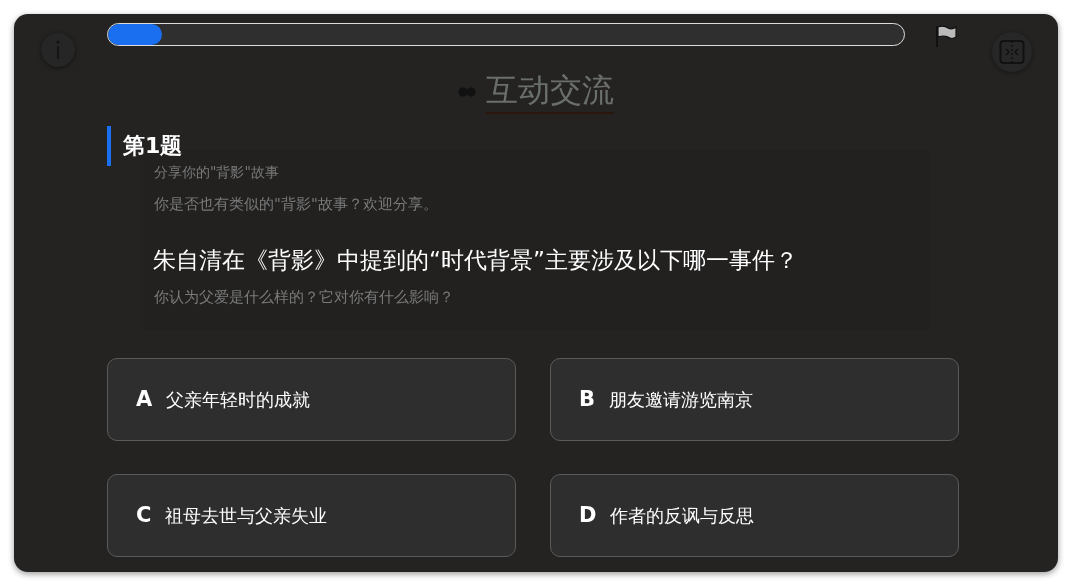 The width and height of the screenshot is (1080, 584). I want to click on option-text: 作者的反讽与反思, so click(682, 516).